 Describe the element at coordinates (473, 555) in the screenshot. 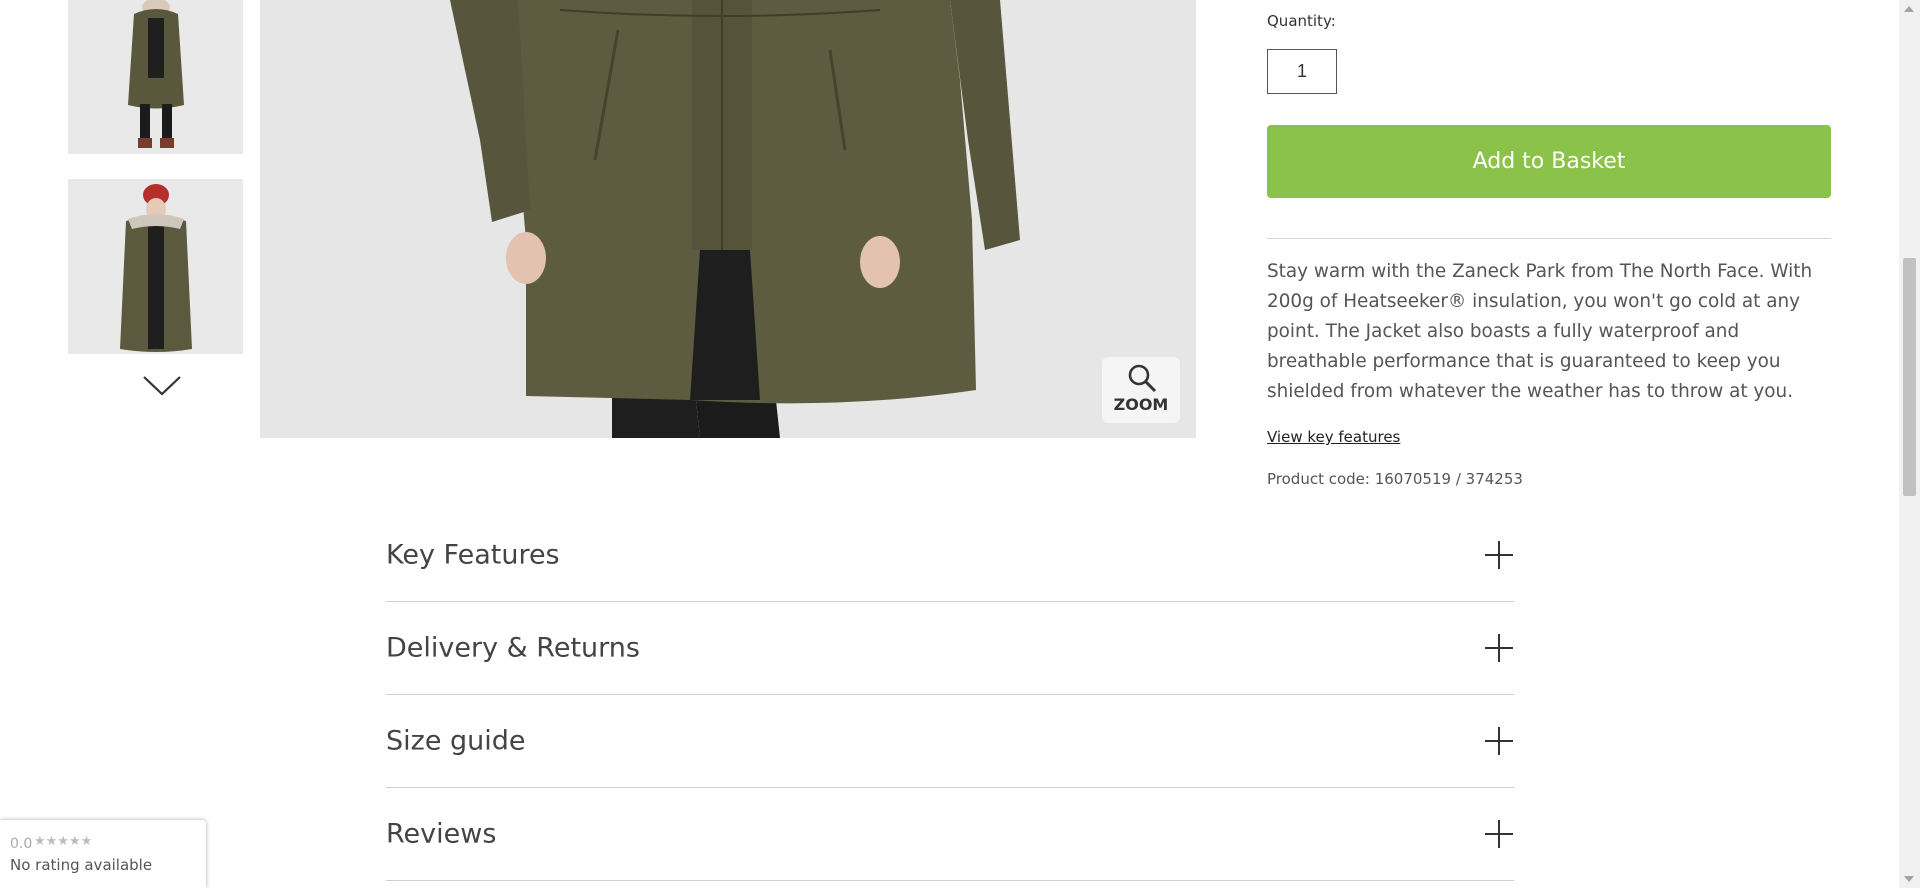

I see `accordion-title: Key Features` at that location.